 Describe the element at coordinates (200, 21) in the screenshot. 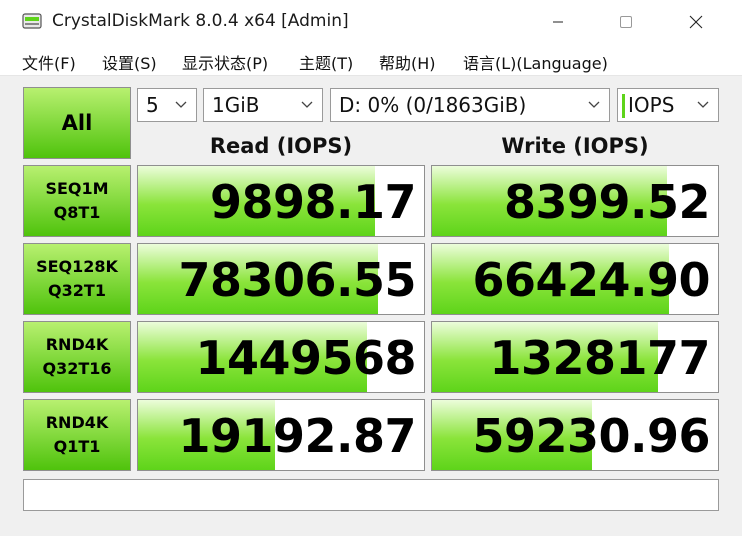

I see `window-title: CrystalDiskMark 8.0.4 x64 [Admin]` at that location.